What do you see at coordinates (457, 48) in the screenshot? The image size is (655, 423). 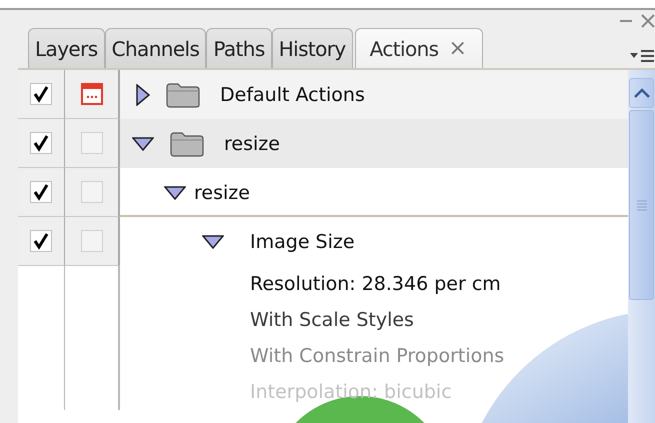 I see `tab-close-button: ×` at bounding box center [457, 48].